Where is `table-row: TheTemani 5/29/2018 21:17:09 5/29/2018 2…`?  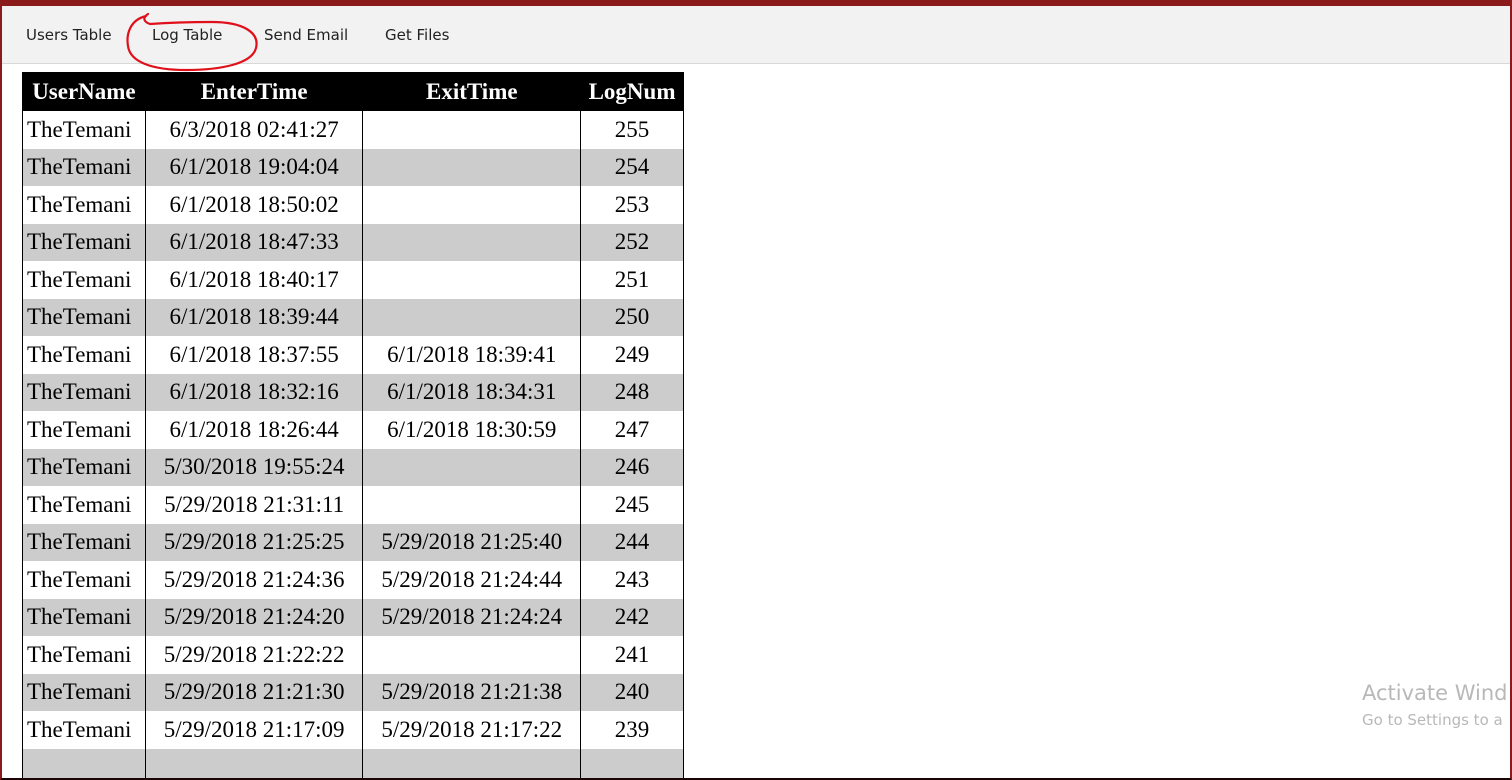
table-row: TheTemani 5/29/2018 21:17:09 5/29/2018 2… is located at coordinates (353, 730).